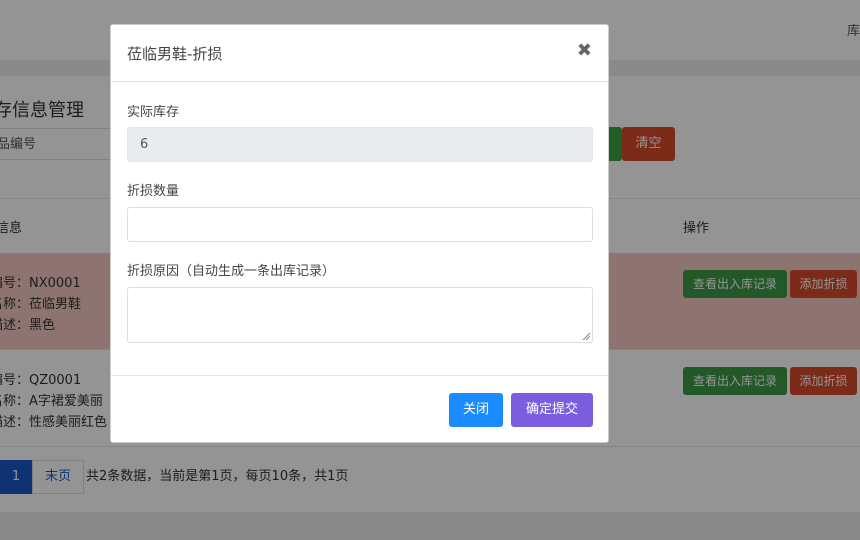 The height and width of the screenshot is (540, 860). Describe the element at coordinates (552, 410) in the screenshot. I see `submit-button: 确定提交` at that location.